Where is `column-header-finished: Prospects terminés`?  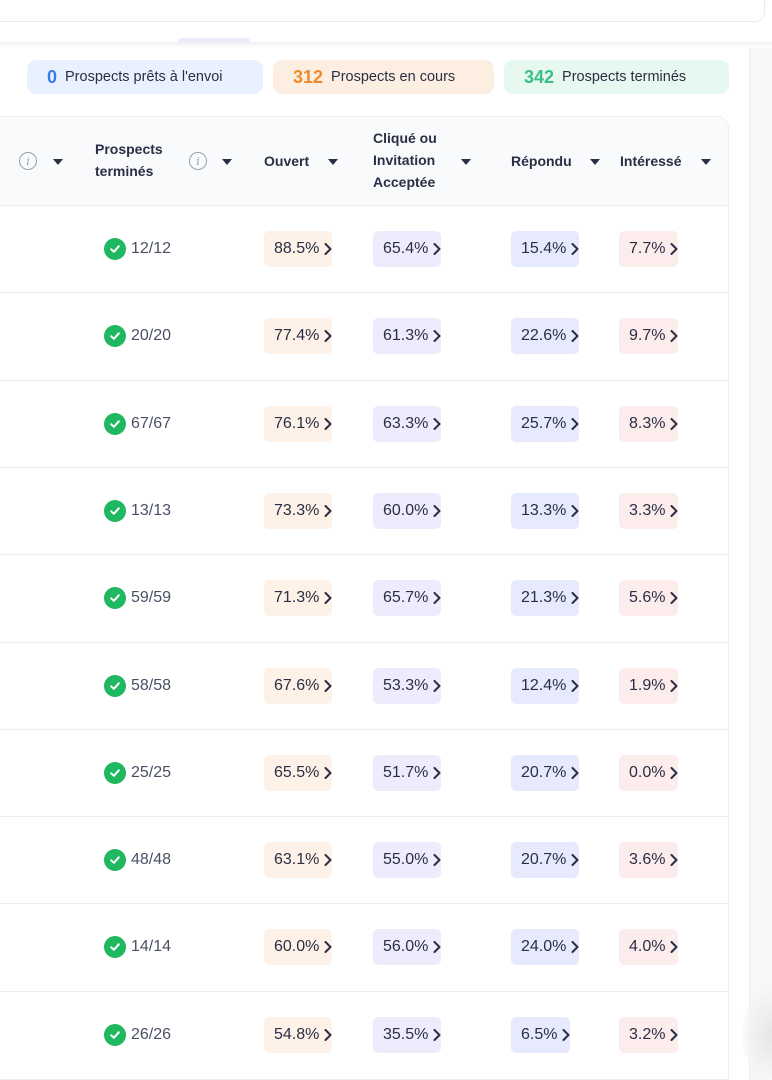 column-header-finished: Prospects terminés is located at coordinates (135, 160).